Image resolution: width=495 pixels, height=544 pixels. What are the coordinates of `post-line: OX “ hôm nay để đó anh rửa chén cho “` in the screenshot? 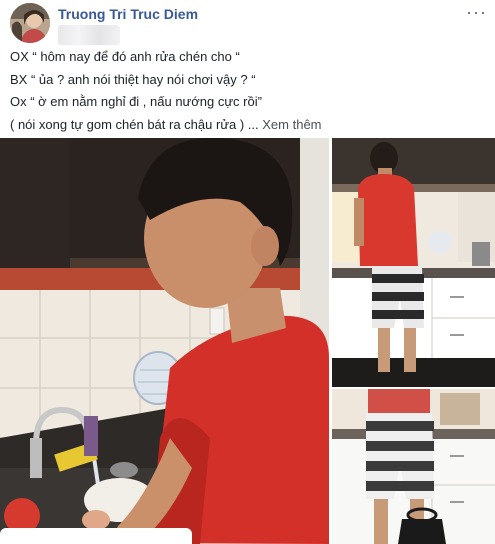 It's located at (125, 56).